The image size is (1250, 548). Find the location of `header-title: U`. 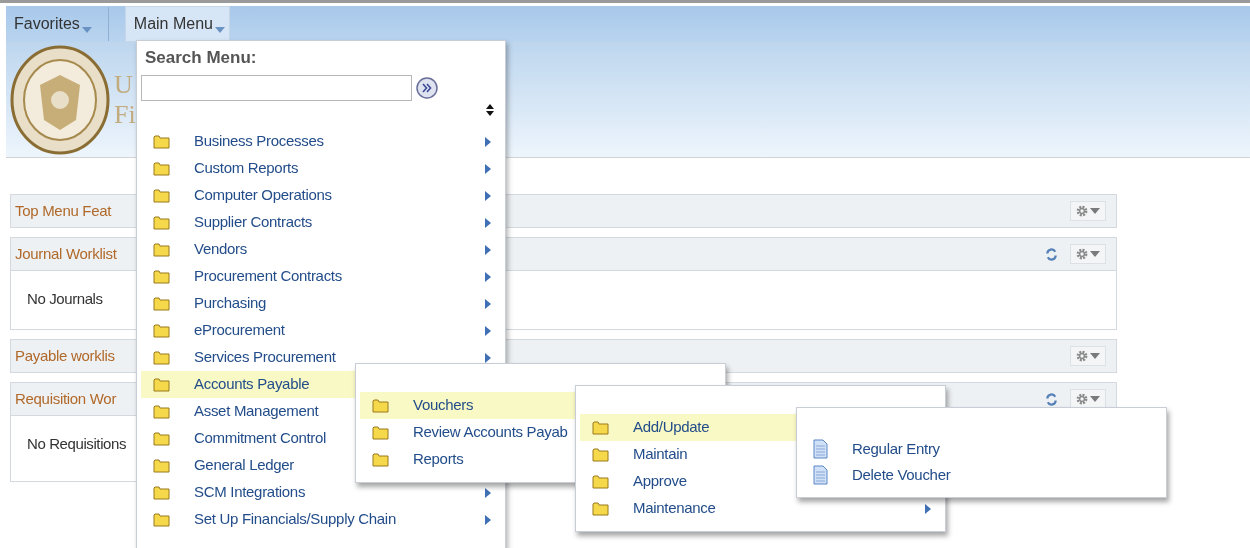

header-title: U is located at coordinates (124, 84).